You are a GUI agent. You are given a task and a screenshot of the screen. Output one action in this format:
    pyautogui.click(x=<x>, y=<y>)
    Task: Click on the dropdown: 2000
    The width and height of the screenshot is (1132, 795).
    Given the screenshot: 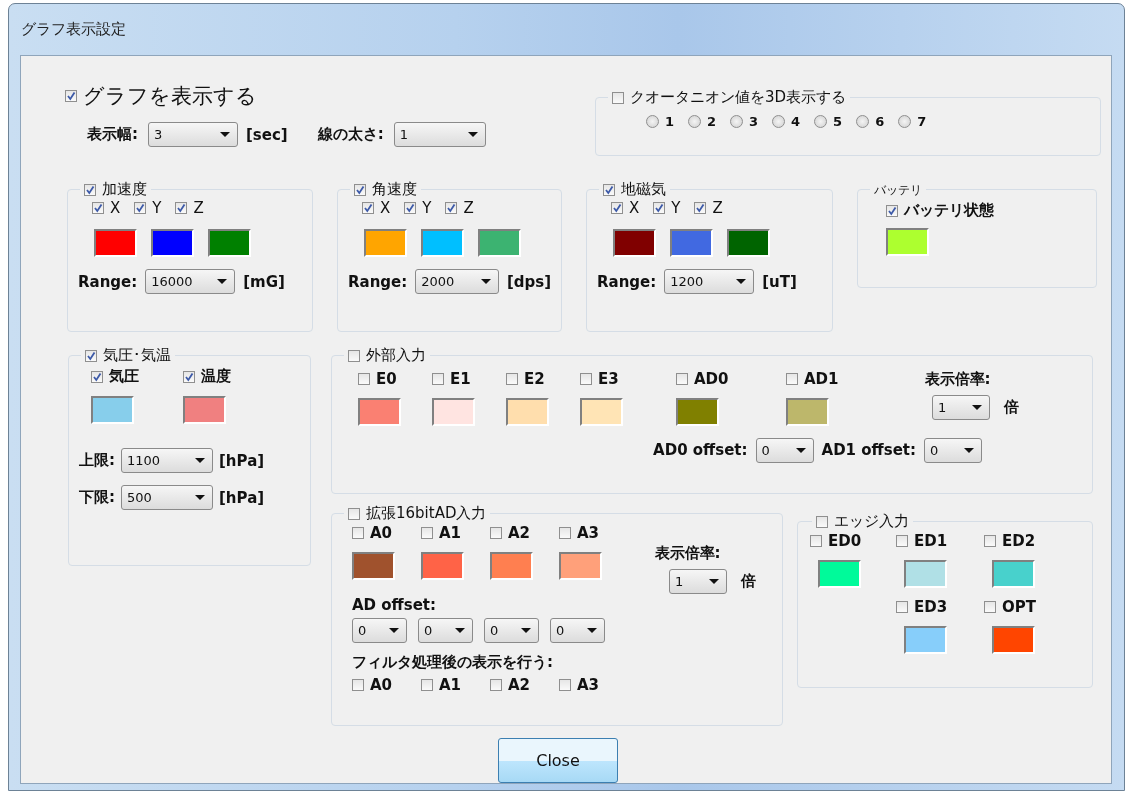 What is the action you would take?
    pyautogui.click(x=457, y=281)
    